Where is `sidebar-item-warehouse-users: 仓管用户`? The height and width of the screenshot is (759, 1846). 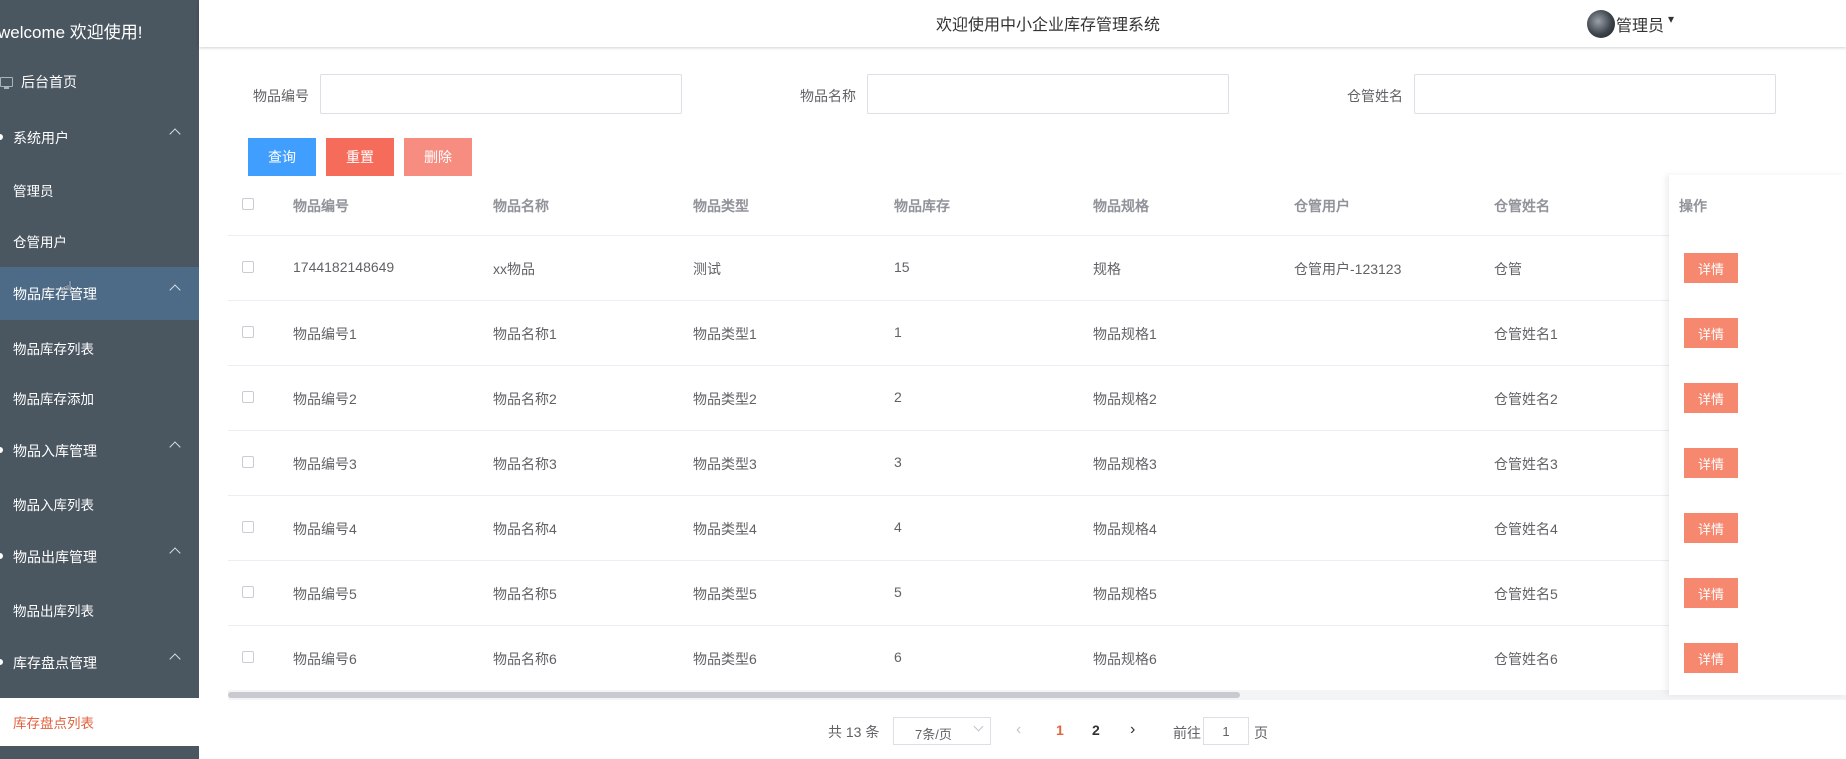
sidebar-item-warehouse-users: 仓管用户 is located at coordinates (99, 241).